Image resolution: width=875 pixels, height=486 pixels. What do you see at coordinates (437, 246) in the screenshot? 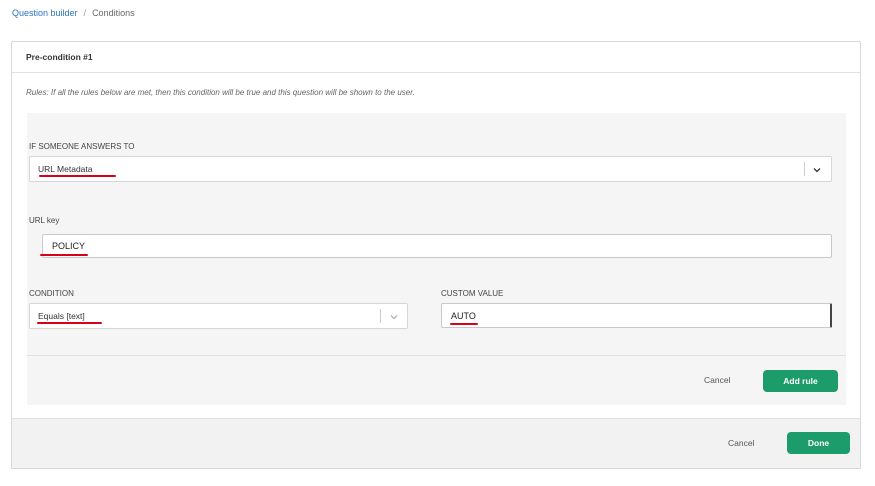
I see `url-key-input: POLICY` at bounding box center [437, 246].